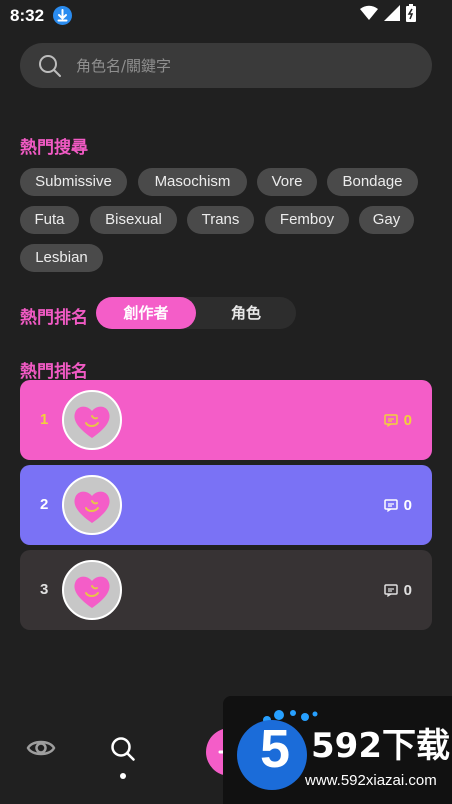 The image size is (452, 804). Describe the element at coordinates (307, 220) in the screenshot. I see `tag-femboy: Femboy` at that location.